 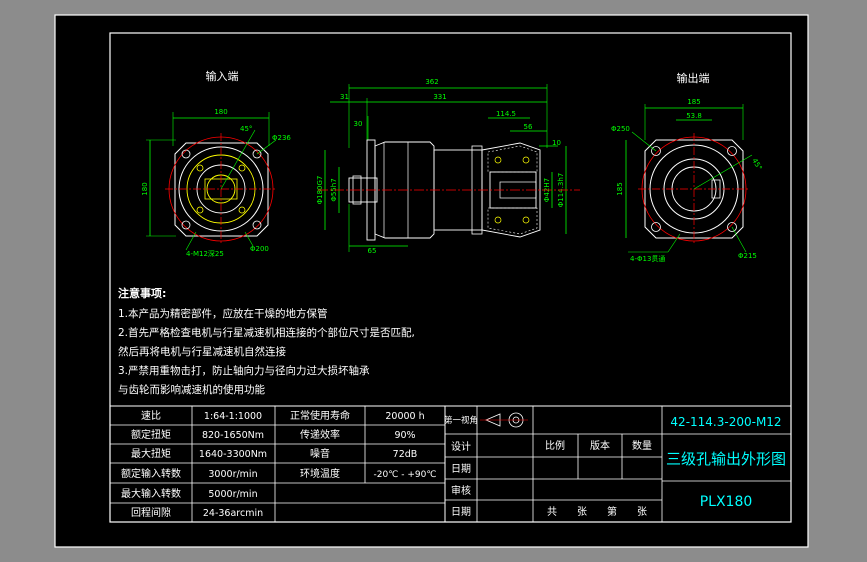 What do you see at coordinates (693, 78) in the screenshot?
I see `output-view-title: 输出端` at bounding box center [693, 78].